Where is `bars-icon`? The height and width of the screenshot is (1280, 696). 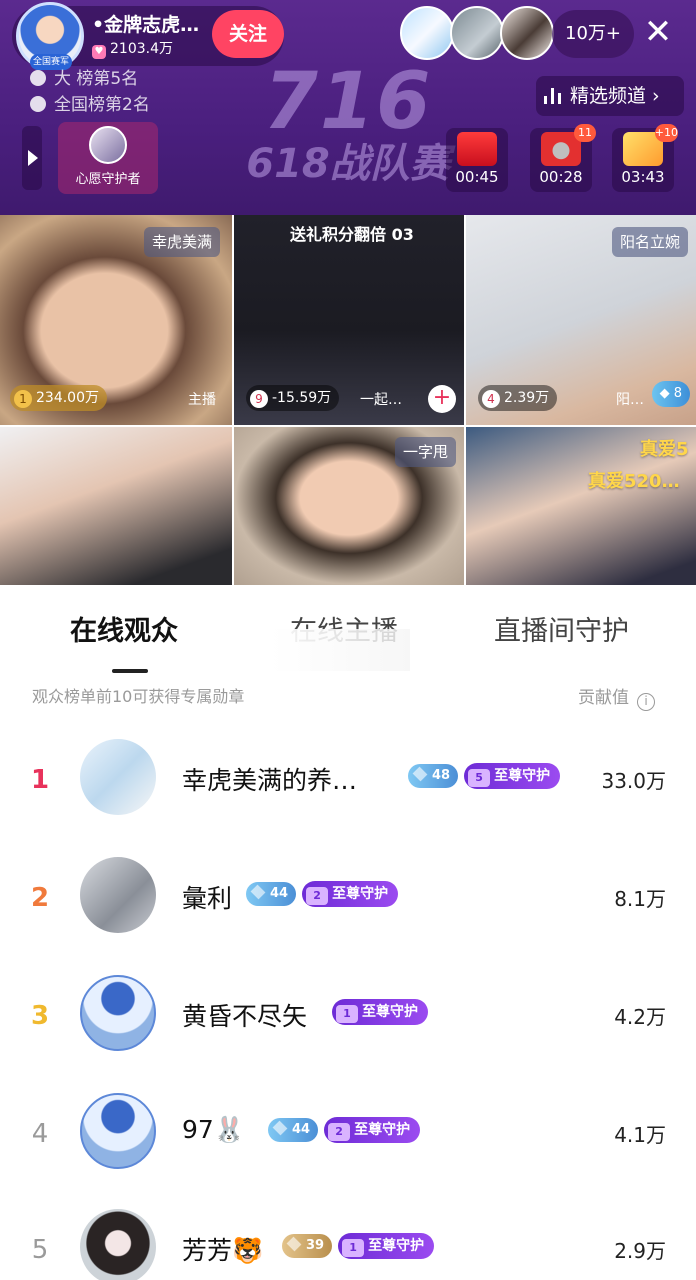 bars-icon is located at coordinates (554, 96).